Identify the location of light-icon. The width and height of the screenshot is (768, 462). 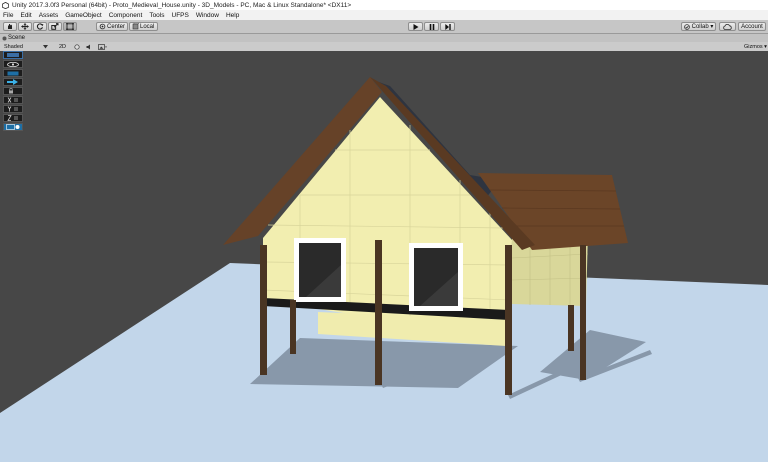
(77, 46).